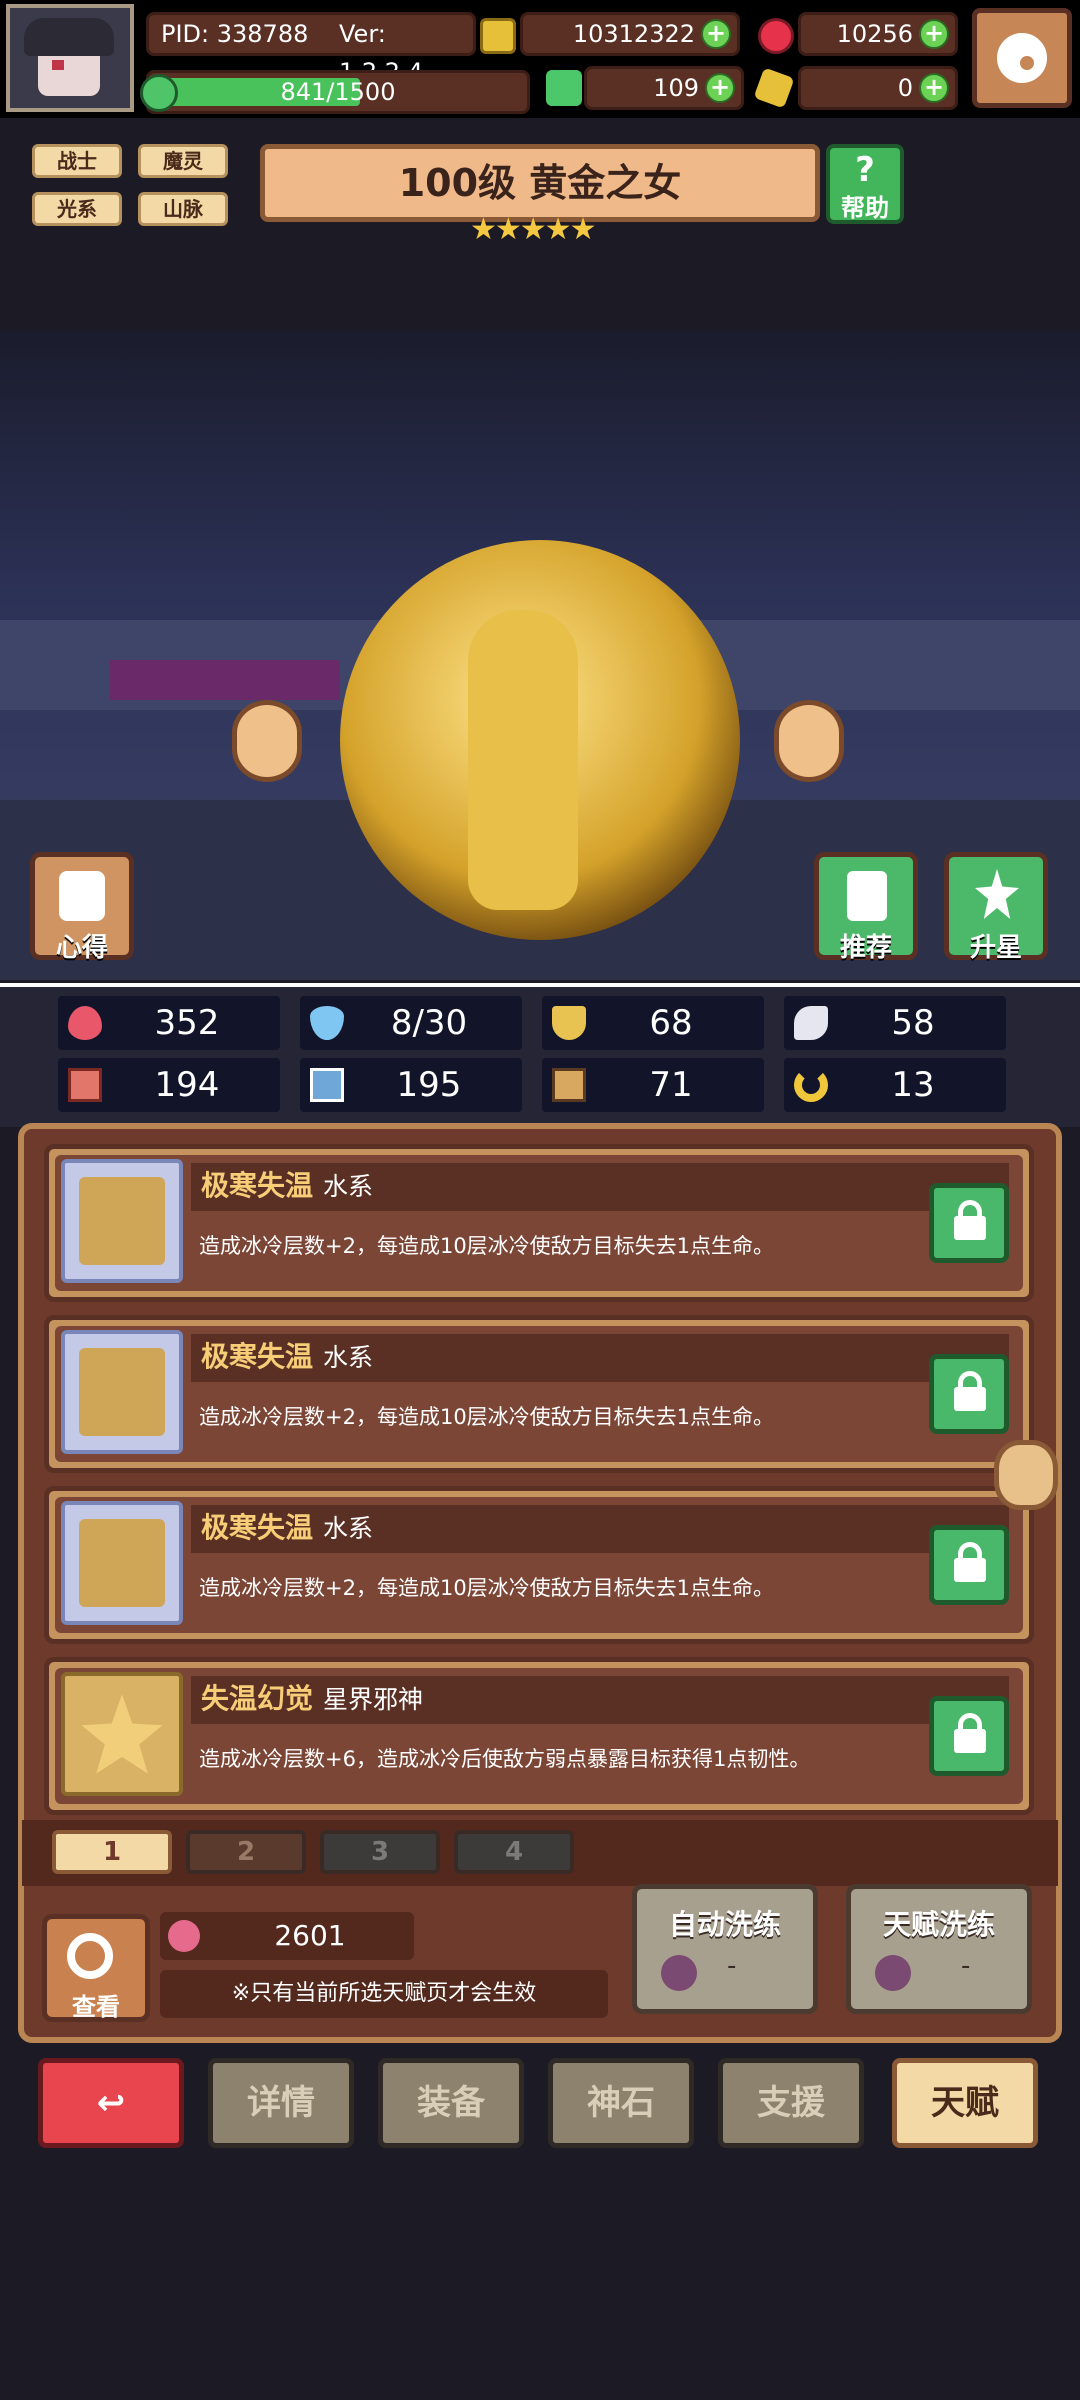 Image resolution: width=1080 pixels, height=2400 pixels. Describe the element at coordinates (327, 1085) in the screenshot. I see `book-icon` at that location.